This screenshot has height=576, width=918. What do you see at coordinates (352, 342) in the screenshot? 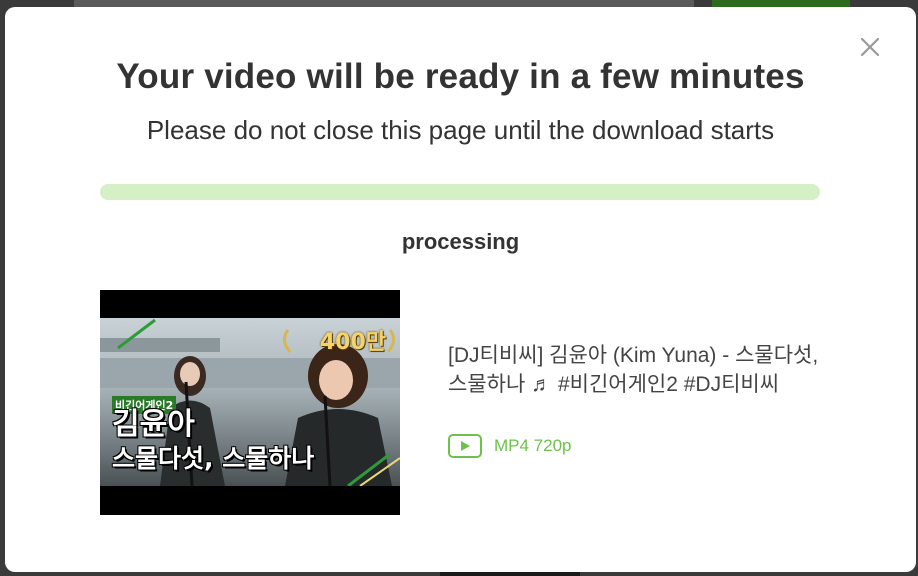
I see `thumbnail-badge: 400만` at bounding box center [352, 342].